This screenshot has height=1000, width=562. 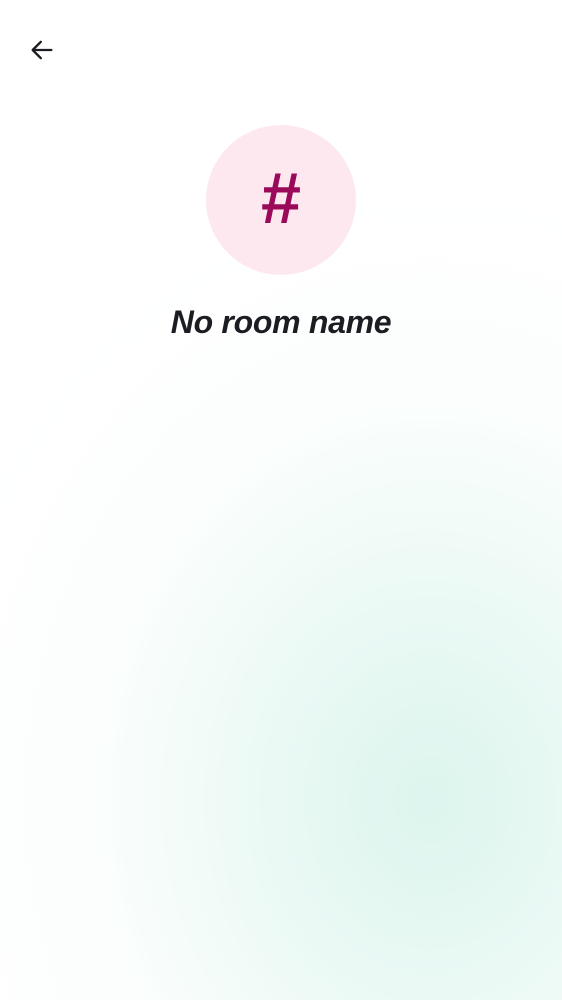 I want to click on room-avatar: #, so click(x=281, y=200).